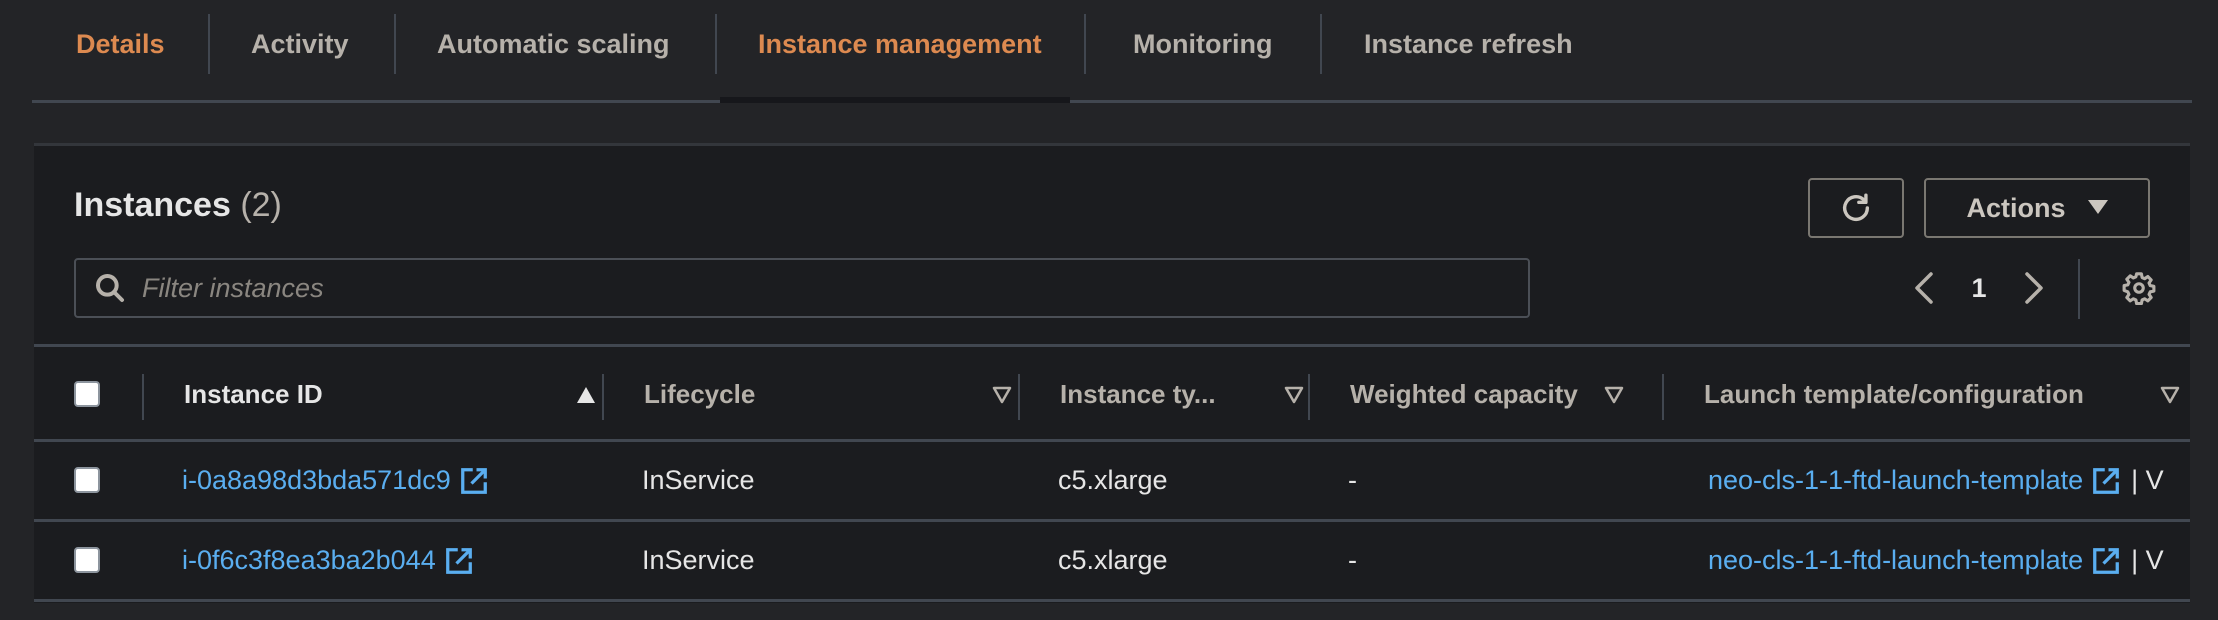 Image resolution: width=2218 pixels, height=620 pixels. I want to click on actions-button: Actions, so click(2037, 208).